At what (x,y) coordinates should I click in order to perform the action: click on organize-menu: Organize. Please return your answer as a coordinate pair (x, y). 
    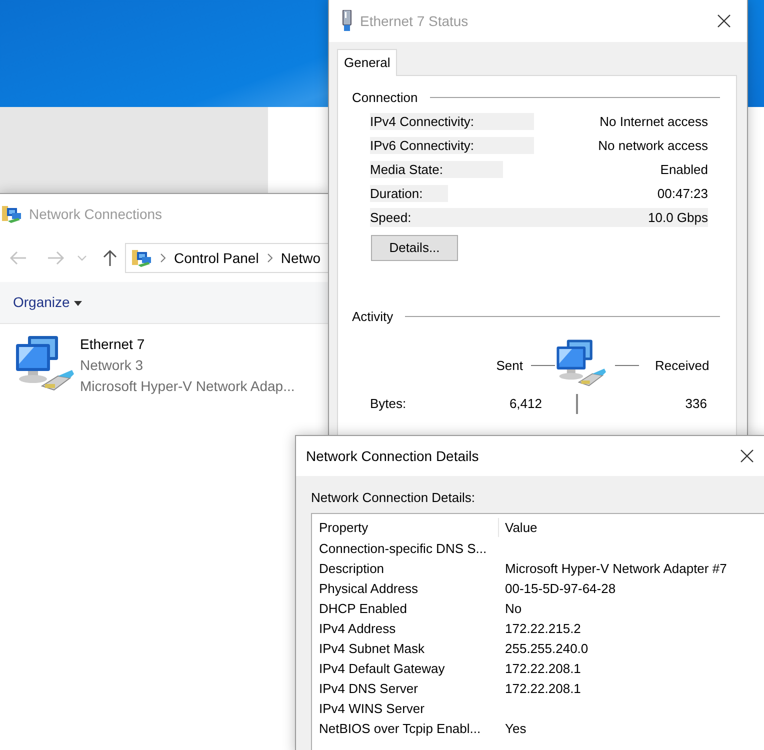
    Looking at the image, I should click on (47, 302).